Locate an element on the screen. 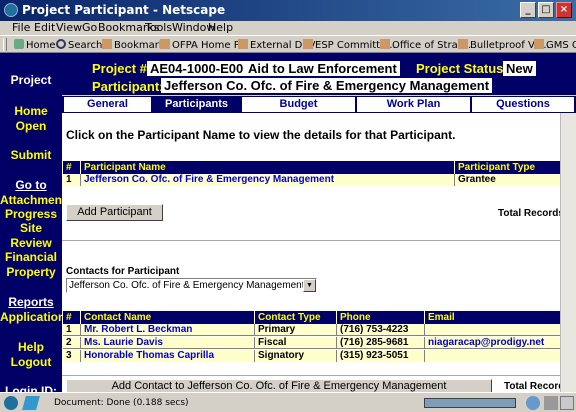 This screenshot has height=412, width=576. nav-progress: Progress is located at coordinates (31, 214).